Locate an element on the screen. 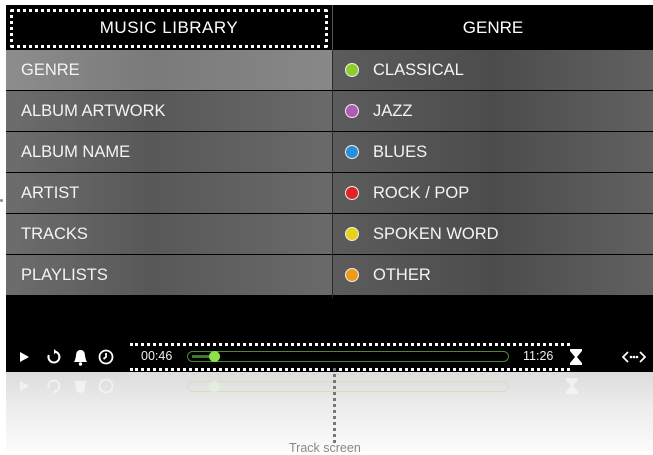 This screenshot has height=455, width=653. genre-label: SPOKEN WORD is located at coordinates (436, 233).